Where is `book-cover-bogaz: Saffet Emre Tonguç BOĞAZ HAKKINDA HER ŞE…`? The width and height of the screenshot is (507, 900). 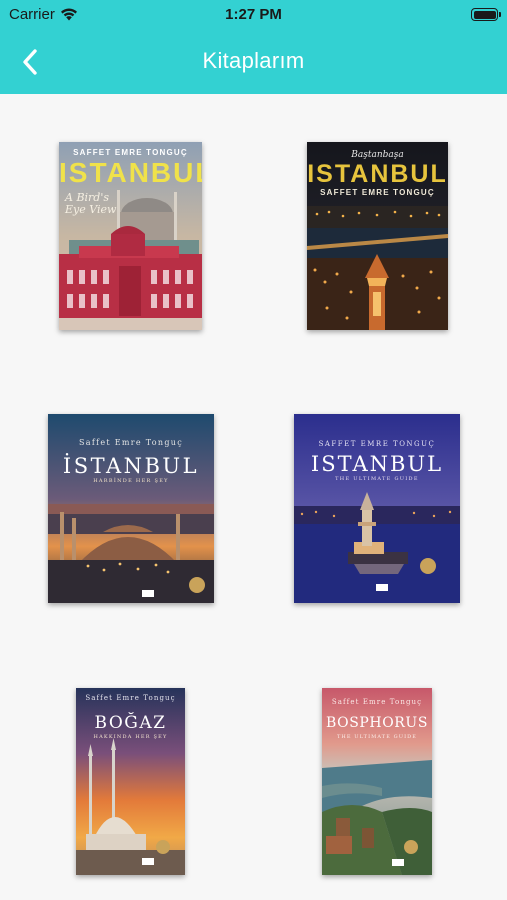
book-cover-bogaz: Saffet Emre Tonguç BOĞAZ HAKKINDA HER ŞE… is located at coordinates (130, 781).